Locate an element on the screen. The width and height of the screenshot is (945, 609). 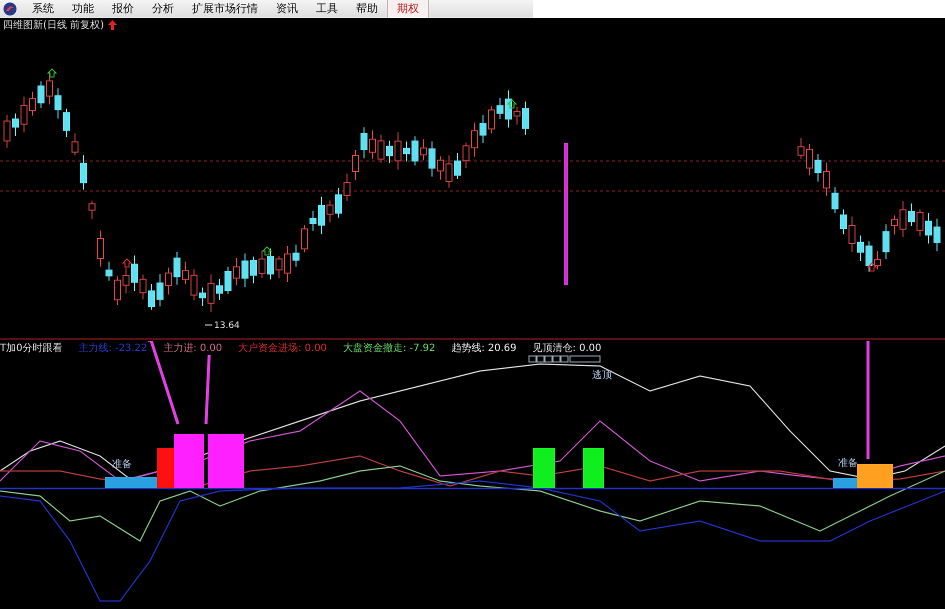
menu-item: 帮助 is located at coordinates (367, 9).